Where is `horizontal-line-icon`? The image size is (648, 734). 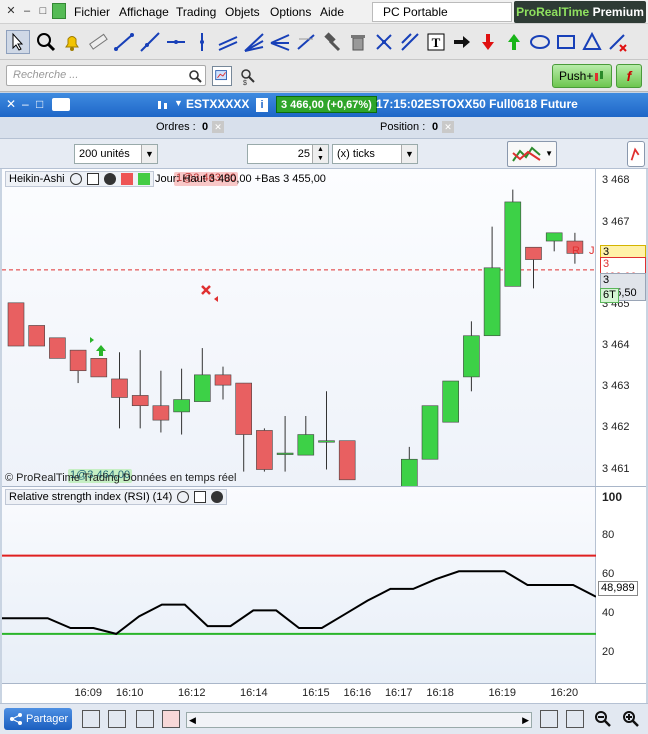 horizontal-line-icon is located at coordinates (176, 42).